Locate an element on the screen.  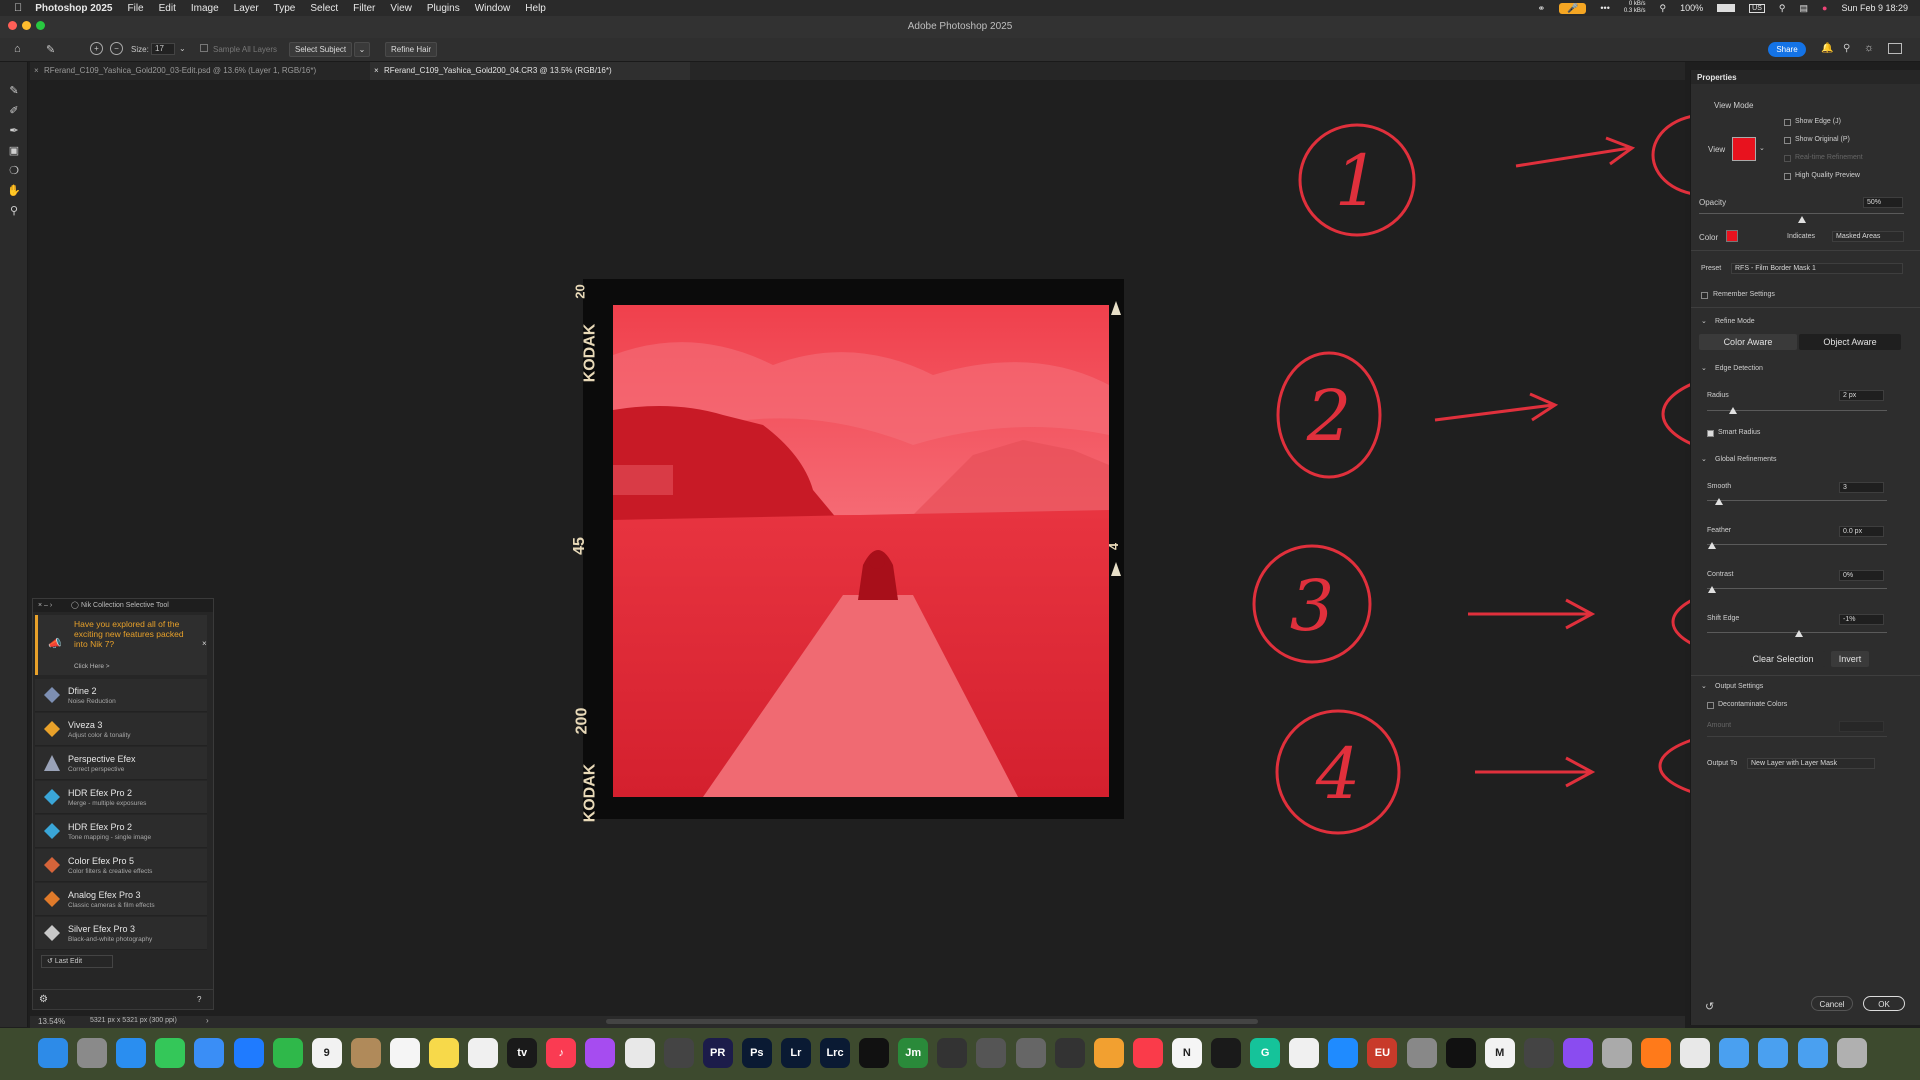
select-subject-dropdown-icon: ⌄ is located at coordinates (362, 49).